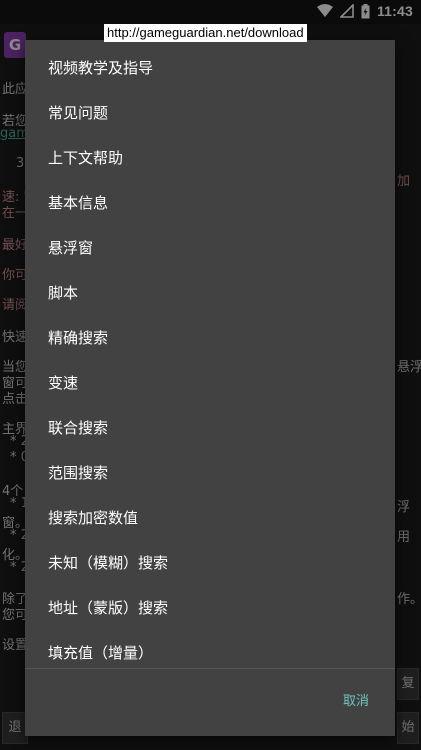  Describe the element at coordinates (210, 203) in the screenshot. I see `menu-item-basic-info: 基本信息` at that location.